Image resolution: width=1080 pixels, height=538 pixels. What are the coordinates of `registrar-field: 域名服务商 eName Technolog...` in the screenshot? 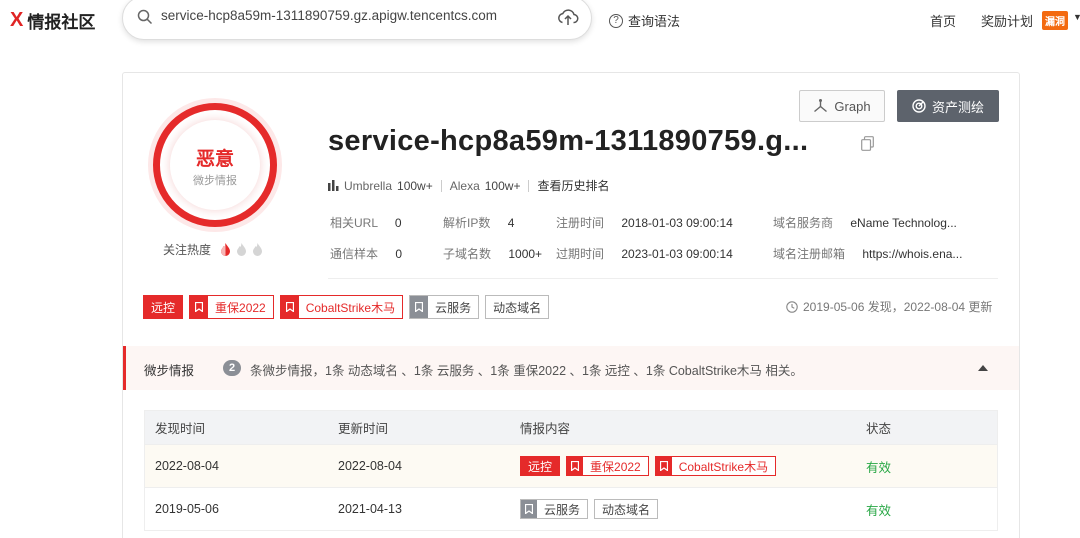 It's located at (865, 222).